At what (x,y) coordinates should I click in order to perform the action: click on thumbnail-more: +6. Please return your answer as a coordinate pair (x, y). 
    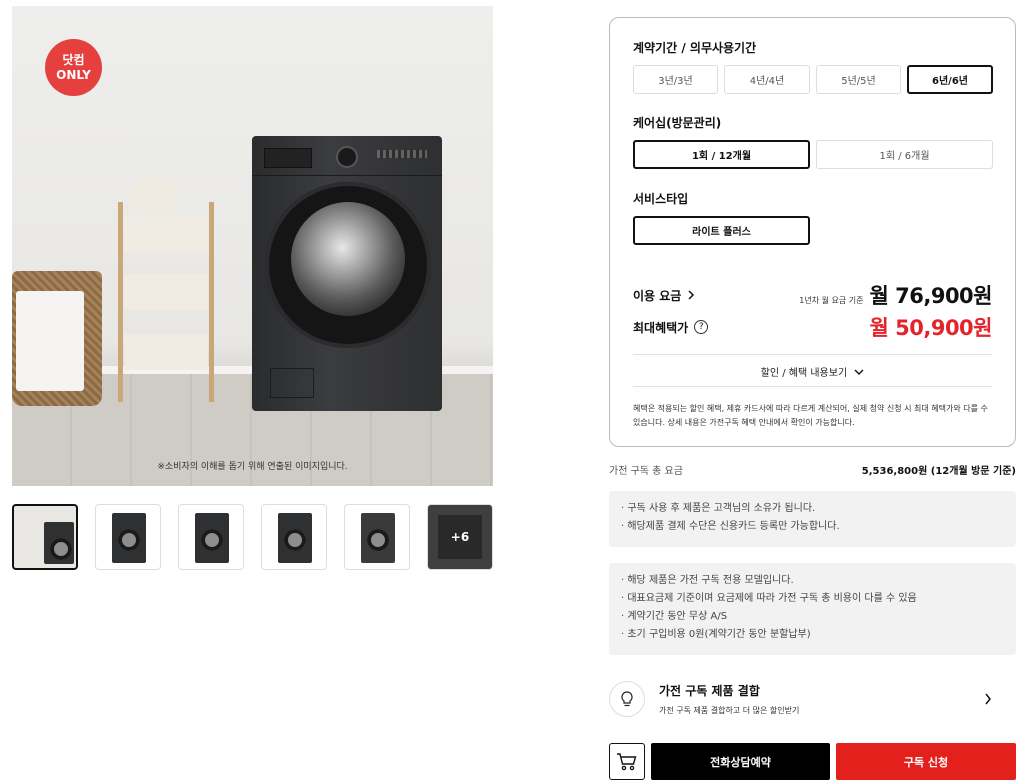
    Looking at the image, I should click on (460, 537).